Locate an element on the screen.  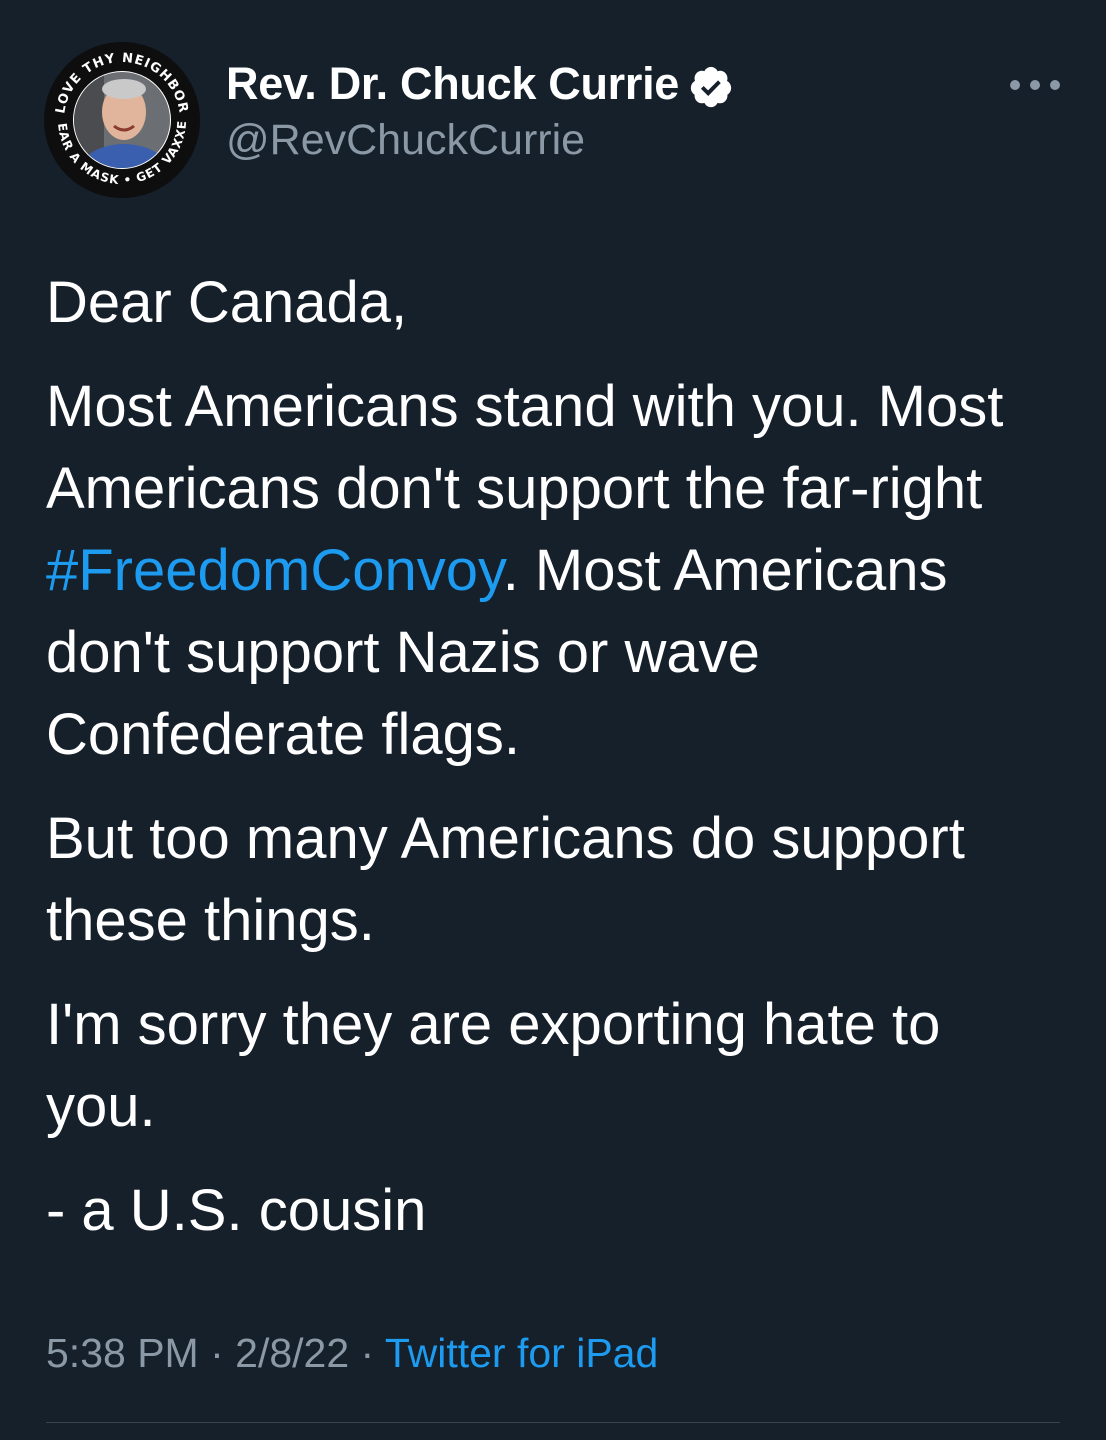
tweet-source-link: Twitter for iPad is located at coordinates (521, 1353).